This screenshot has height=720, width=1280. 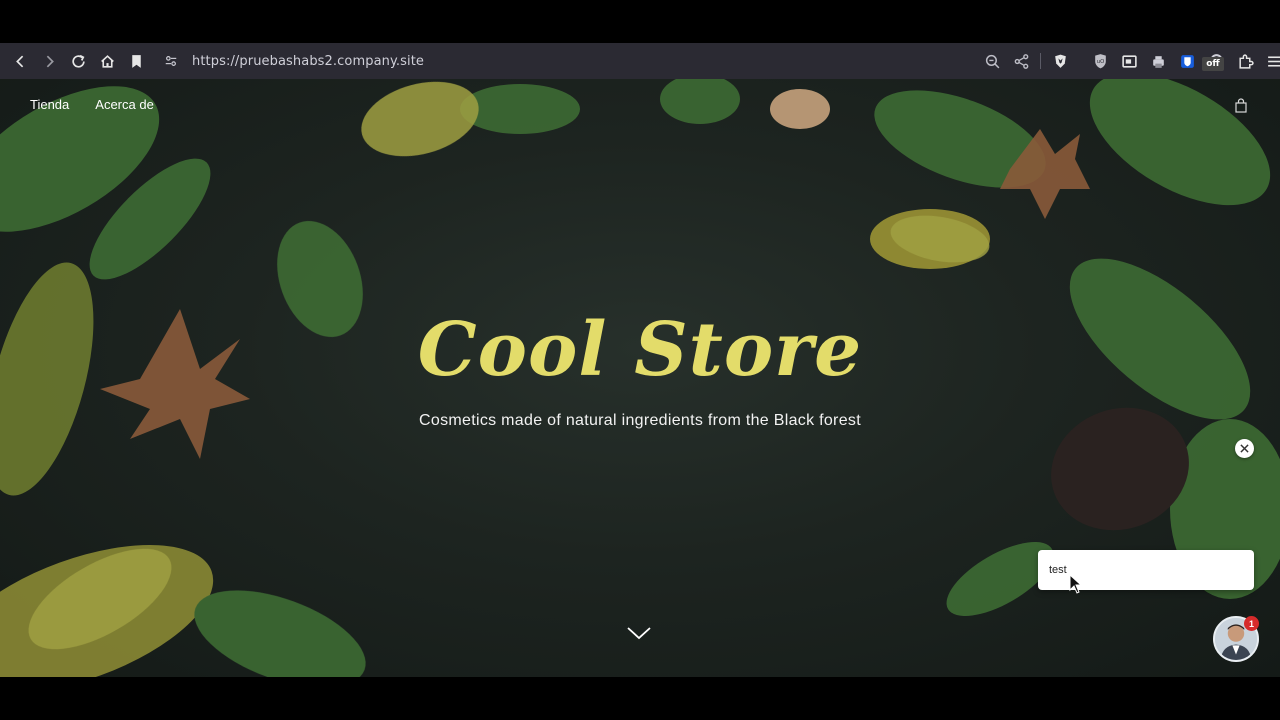 I want to click on cursor-arrow-icon, so click(x=1076, y=583).